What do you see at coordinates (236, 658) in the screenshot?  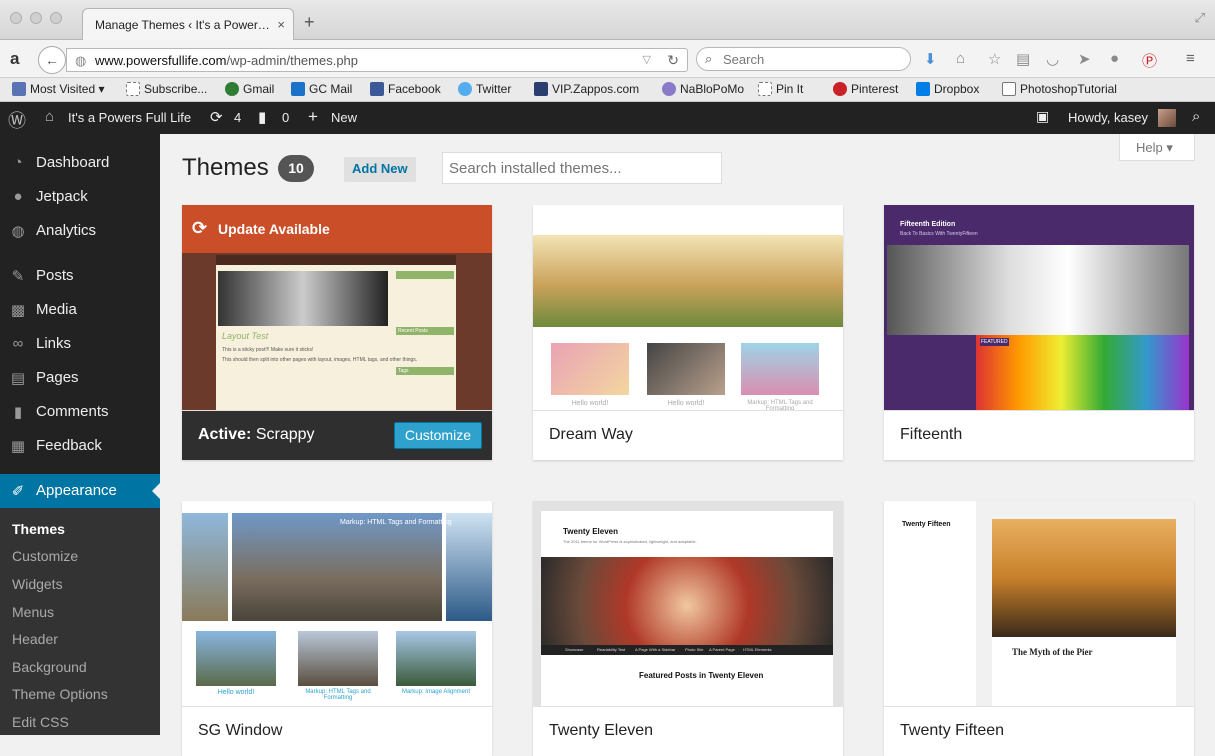 I see `sgwindow-thumb` at bounding box center [236, 658].